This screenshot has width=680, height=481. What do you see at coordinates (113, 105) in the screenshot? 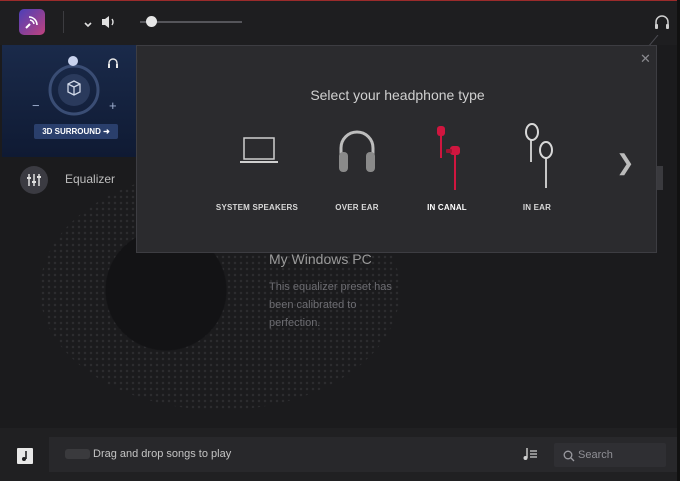
I see `surround-plus: +` at bounding box center [113, 105].